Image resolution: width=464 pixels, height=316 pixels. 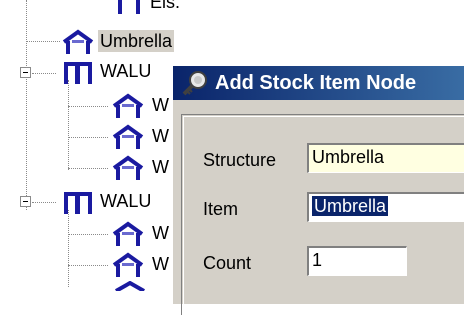 I want to click on count-label: Count, so click(x=227, y=263).